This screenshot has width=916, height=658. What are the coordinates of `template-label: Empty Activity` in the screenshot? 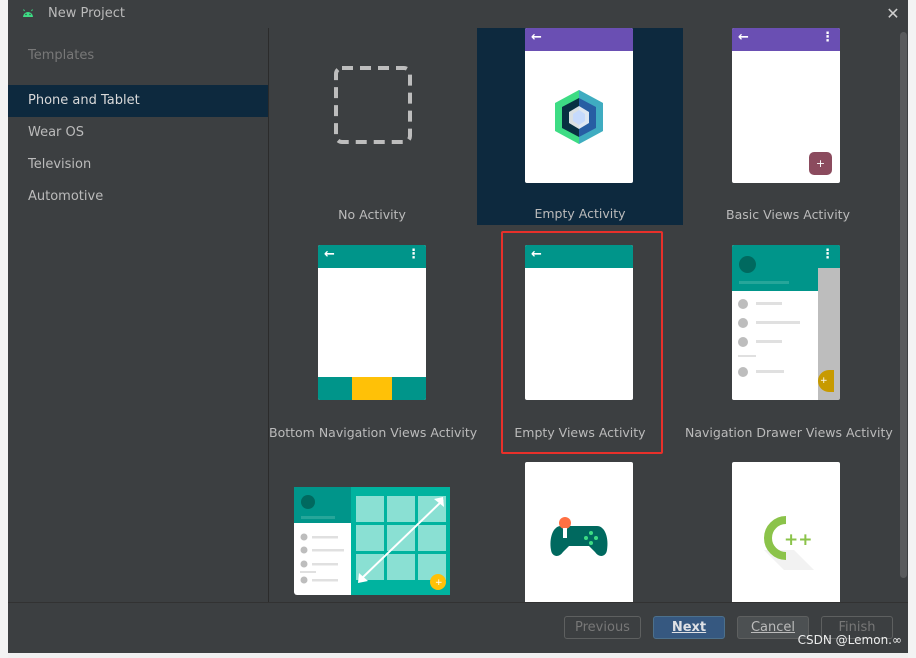 It's located at (580, 213).